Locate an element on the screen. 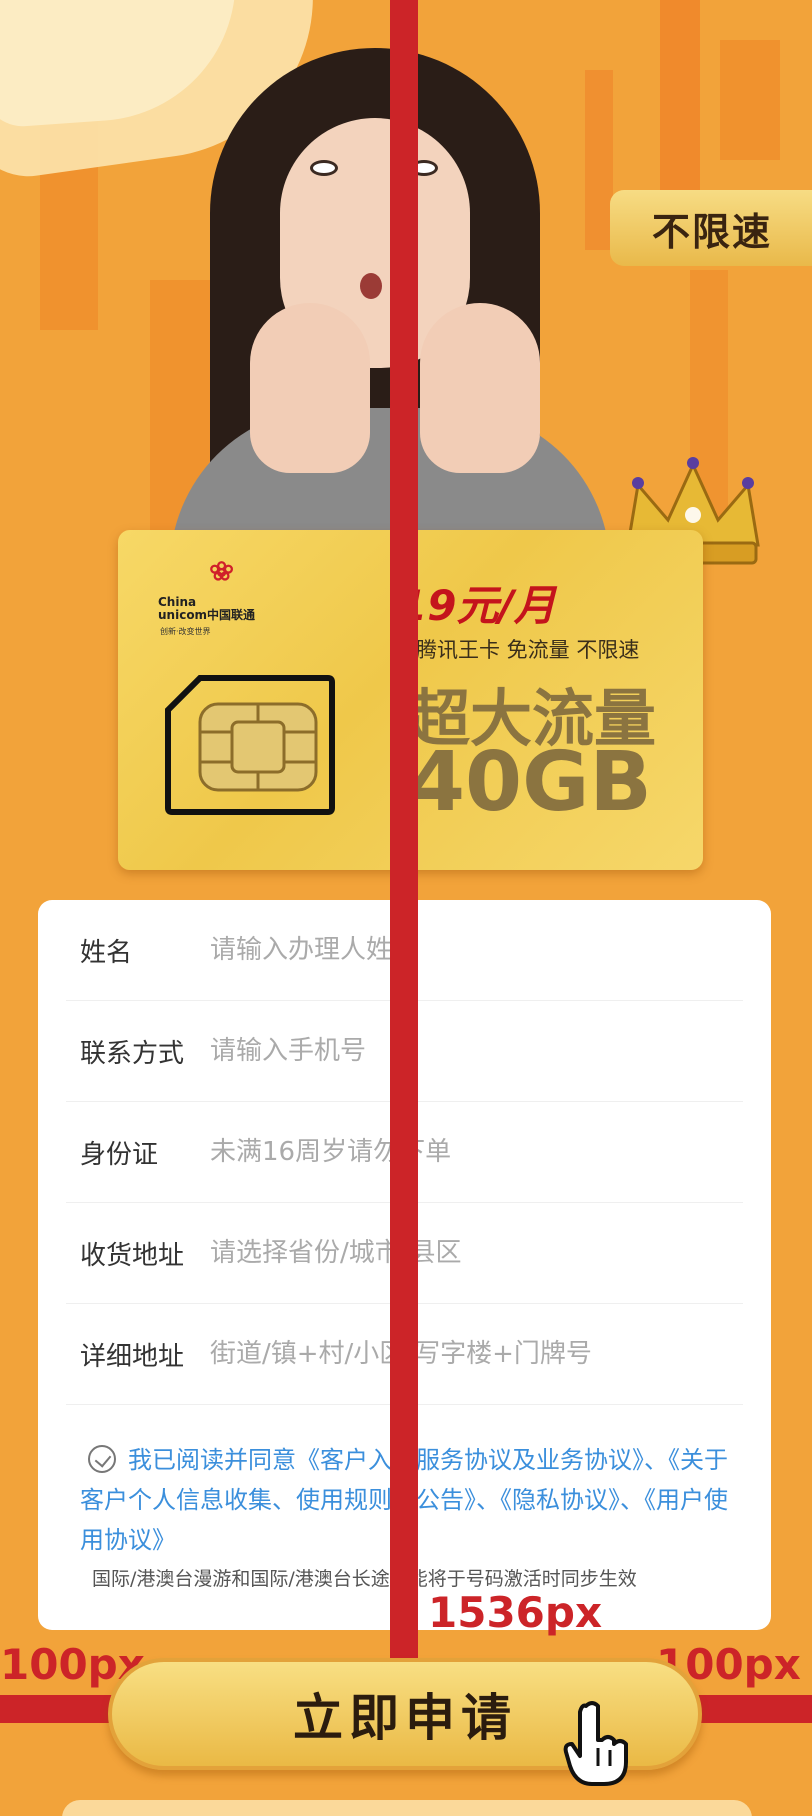 Image resolution: width=812 pixels, height=1816 pixels. field-label: 身份证 is located at coordinates (119, 1154).